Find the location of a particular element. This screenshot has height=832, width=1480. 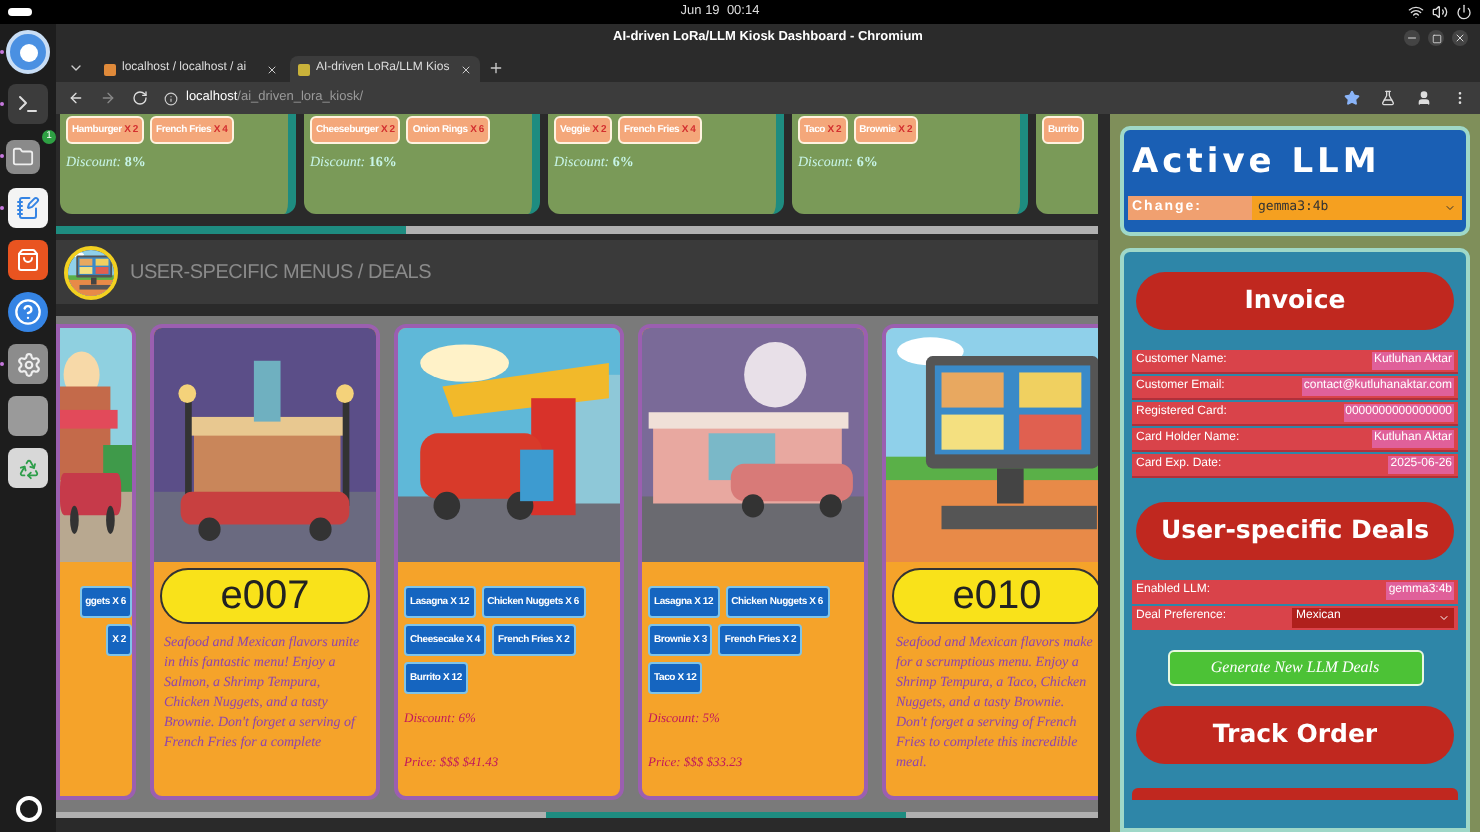

profile-icon is located at coordinates (1424, 98).